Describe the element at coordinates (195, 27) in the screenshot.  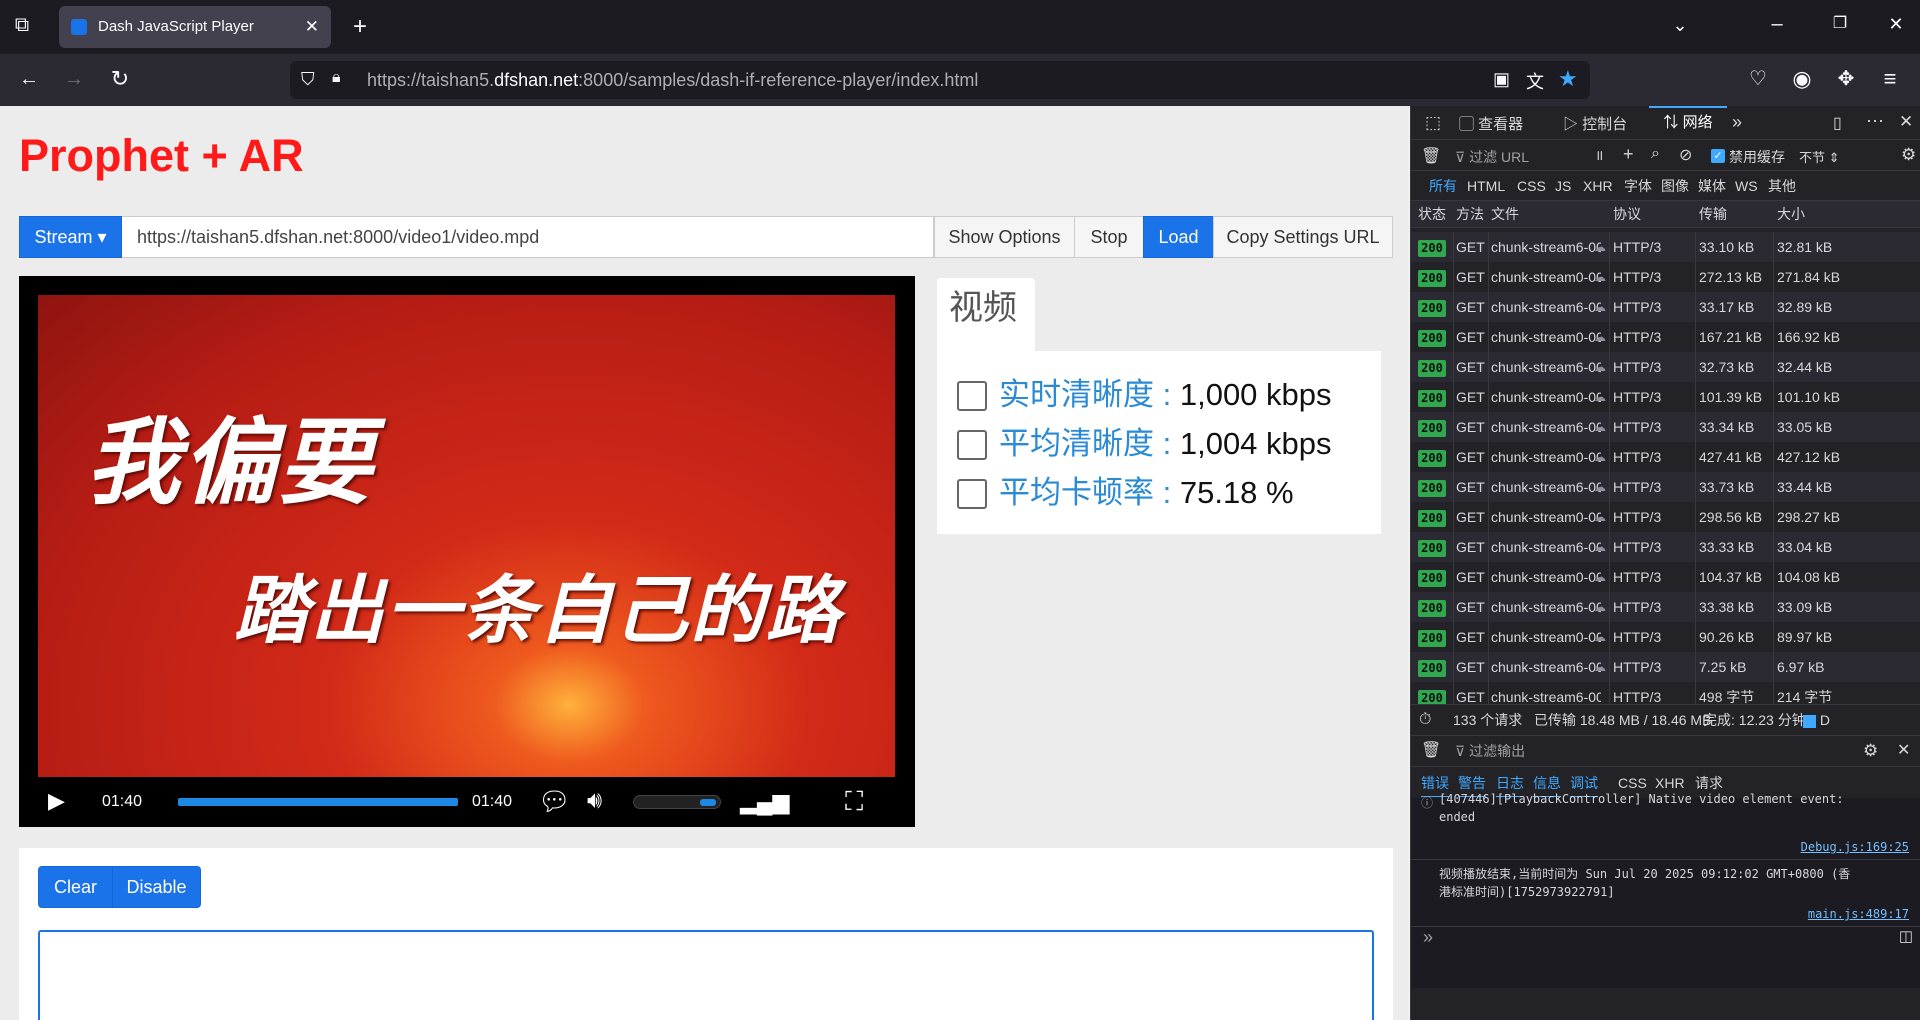
I see `active-tab: Dash JavaScript Player ✕` at that location.